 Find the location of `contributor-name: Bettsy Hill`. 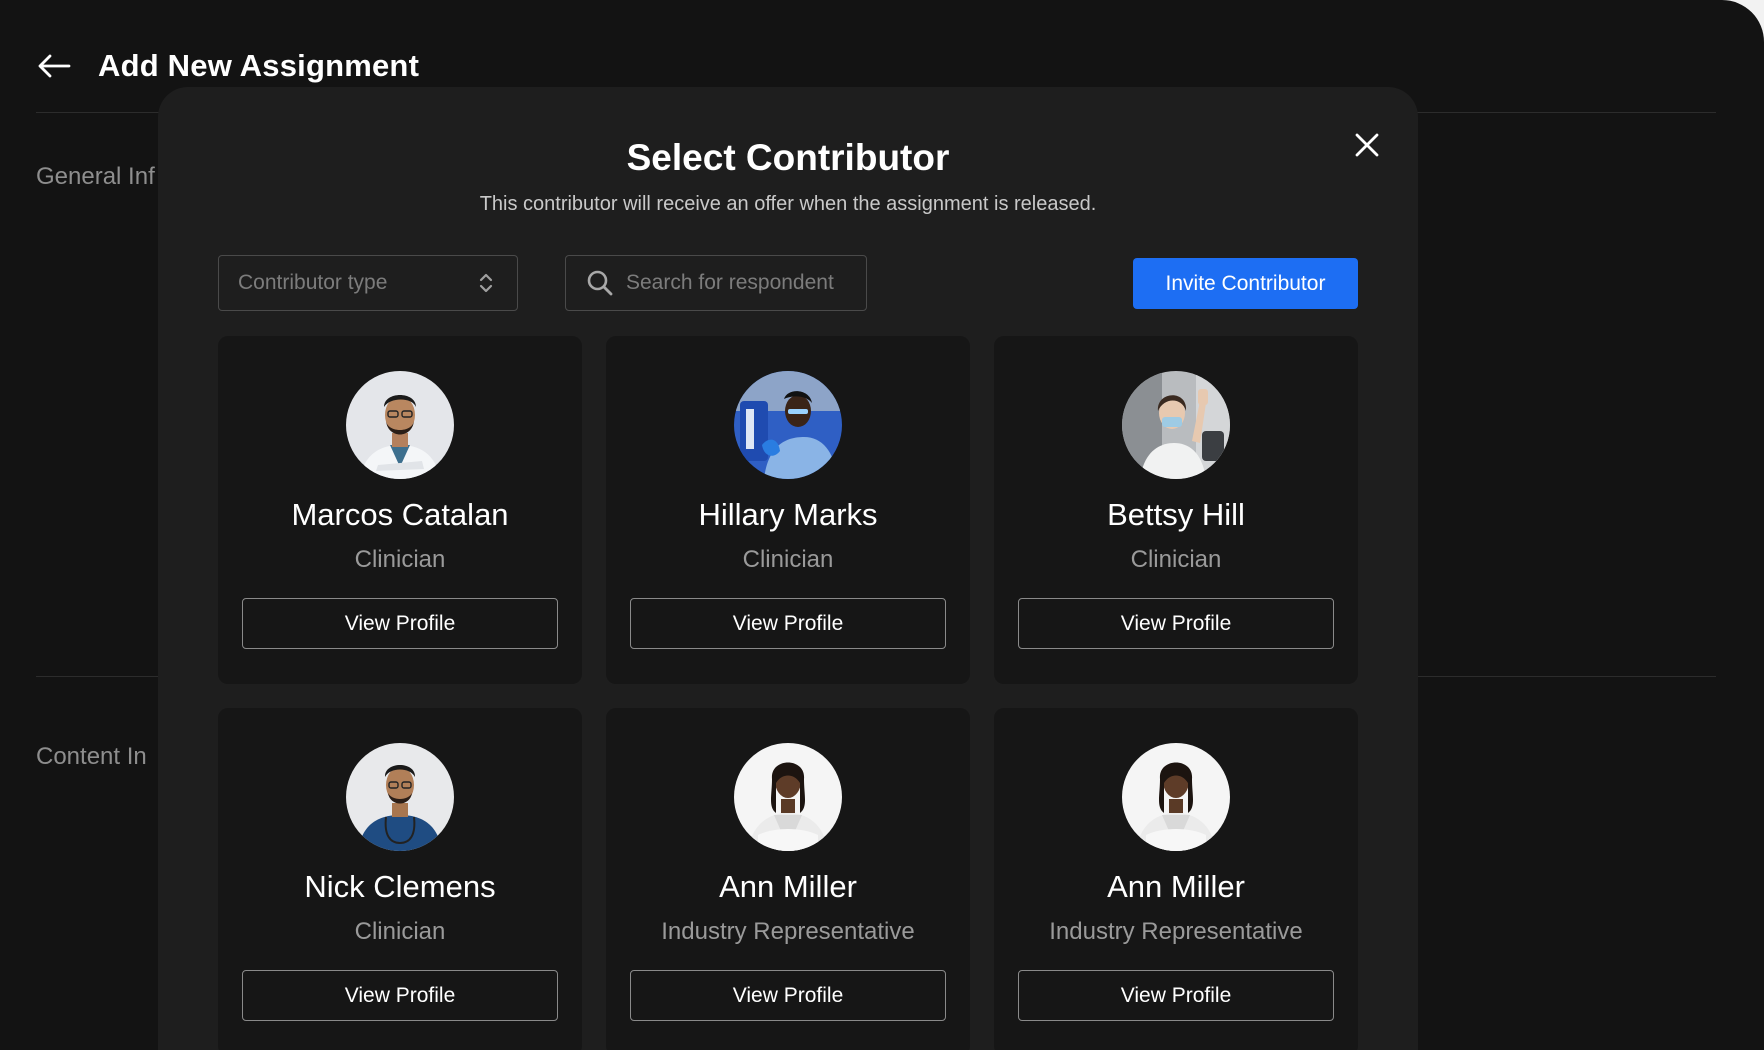

contributor-name: Bettsy Hill is located at coordinates (1176, 514).